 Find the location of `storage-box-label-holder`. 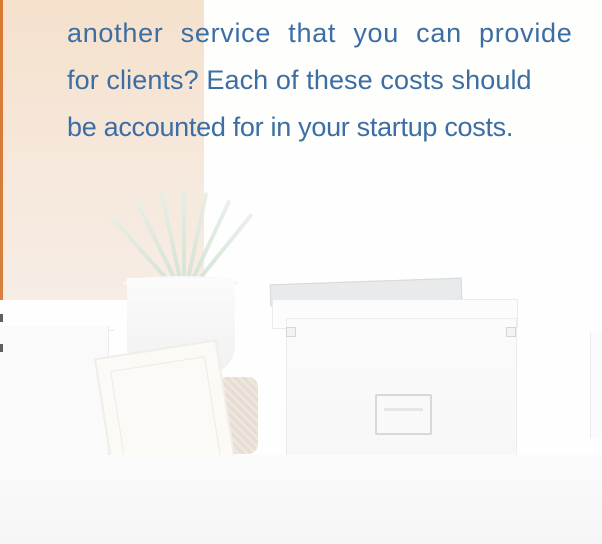

storage-box-label-holder is located at coordinates (403, 414).